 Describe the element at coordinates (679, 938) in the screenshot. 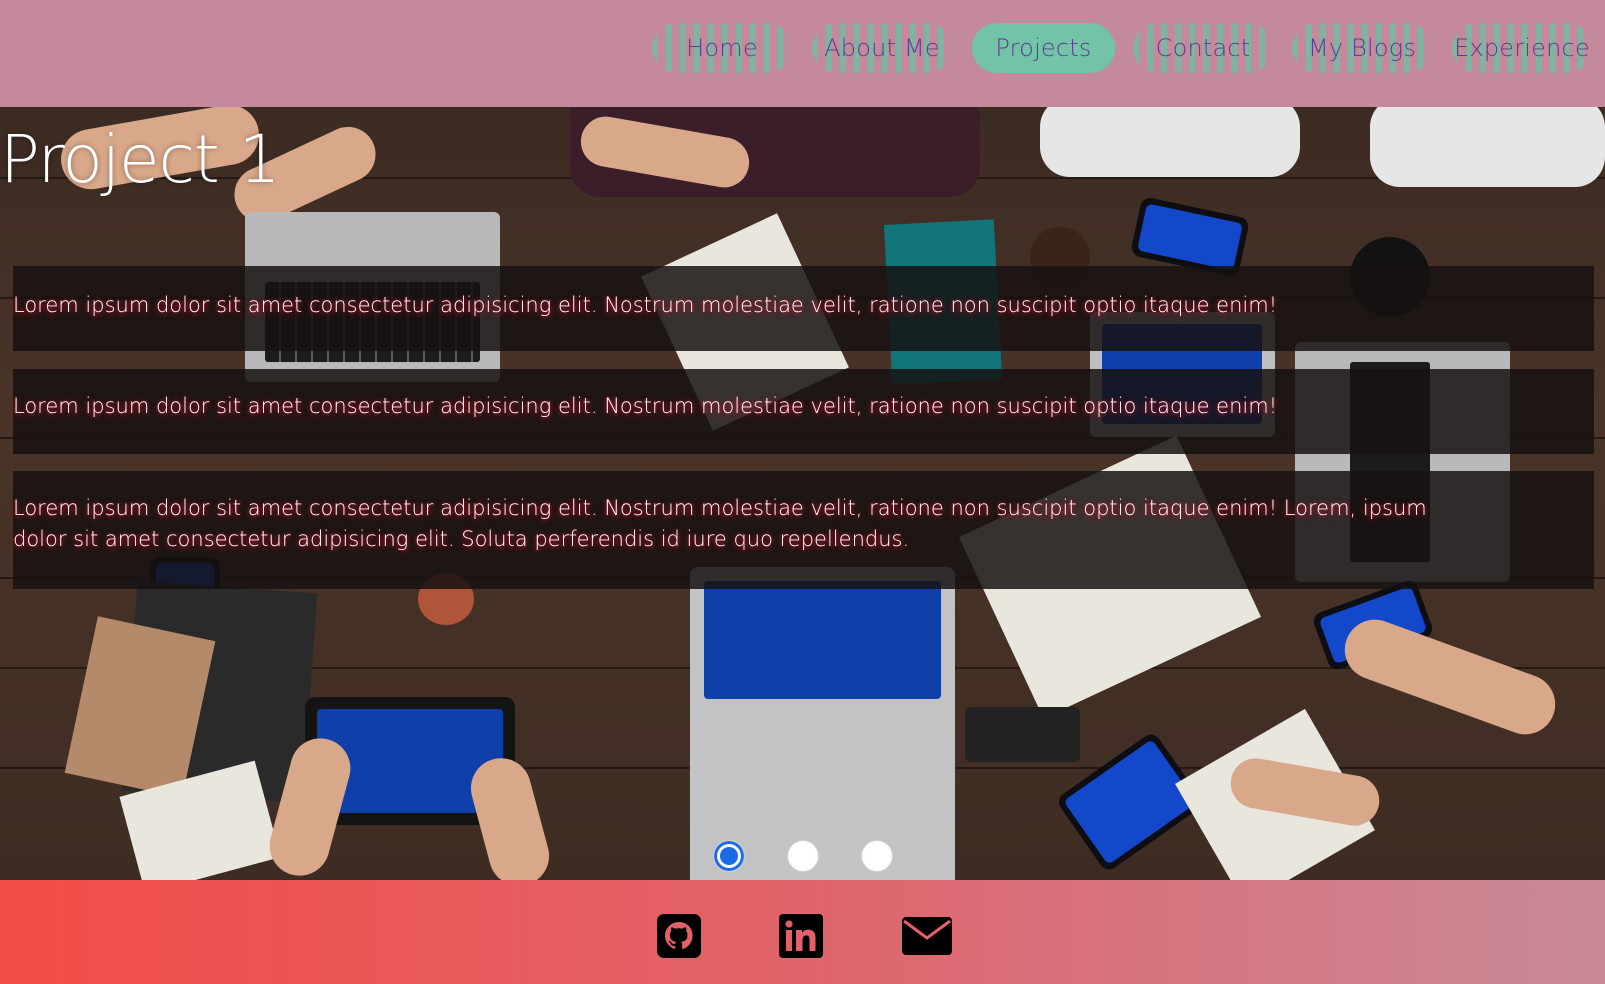

I see `github-icon` at that location.